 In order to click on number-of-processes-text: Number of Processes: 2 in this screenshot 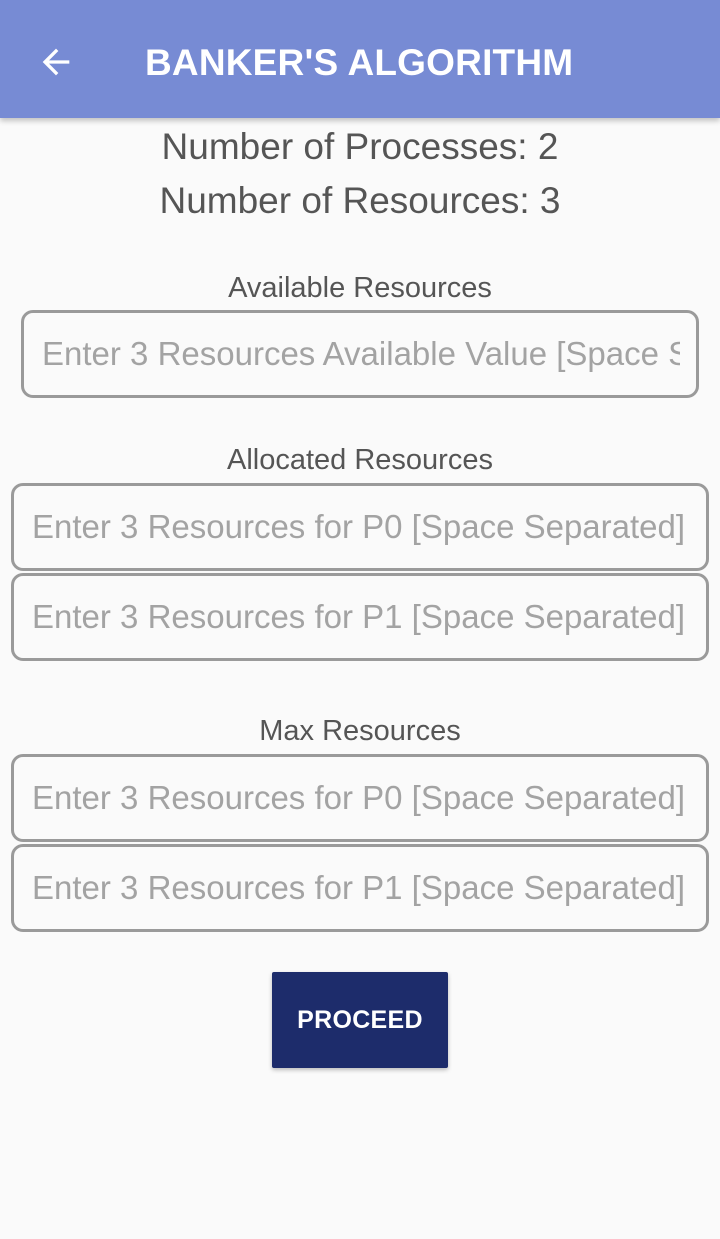, I will do `click(360, 146)`.